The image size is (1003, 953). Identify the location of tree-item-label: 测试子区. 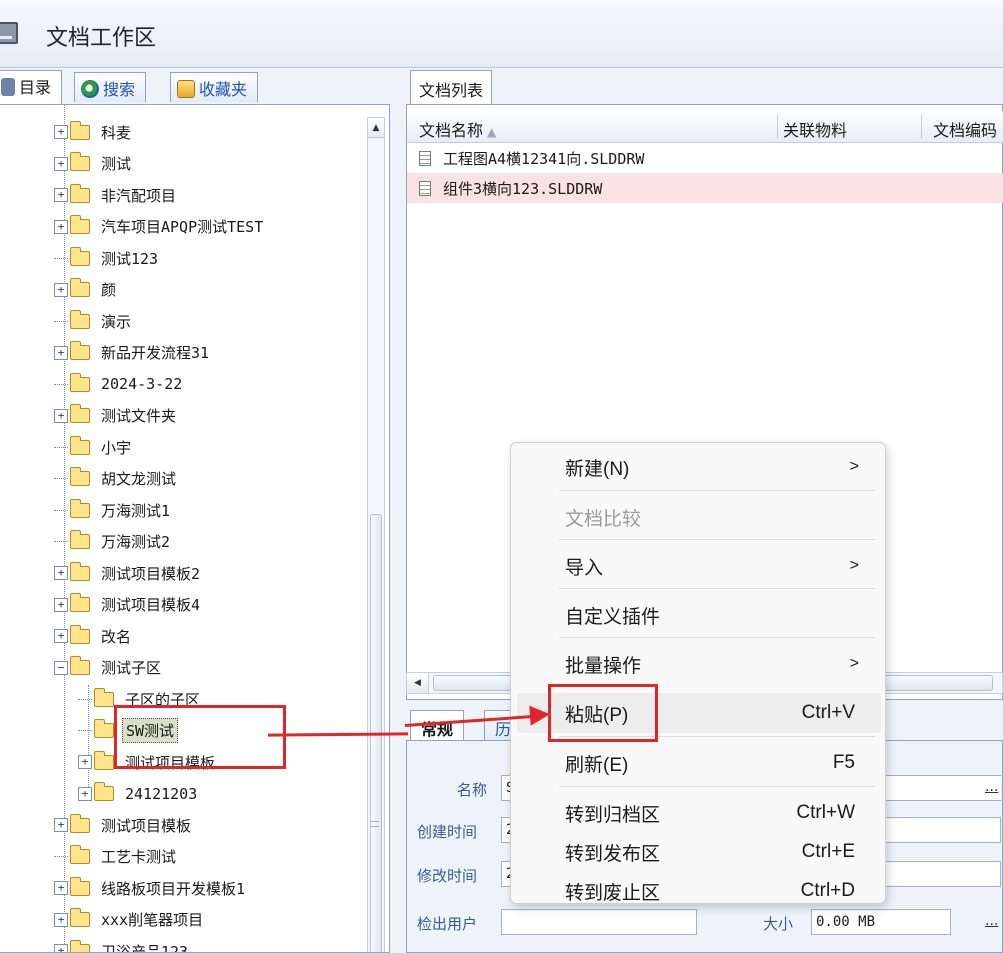
(131, 668).